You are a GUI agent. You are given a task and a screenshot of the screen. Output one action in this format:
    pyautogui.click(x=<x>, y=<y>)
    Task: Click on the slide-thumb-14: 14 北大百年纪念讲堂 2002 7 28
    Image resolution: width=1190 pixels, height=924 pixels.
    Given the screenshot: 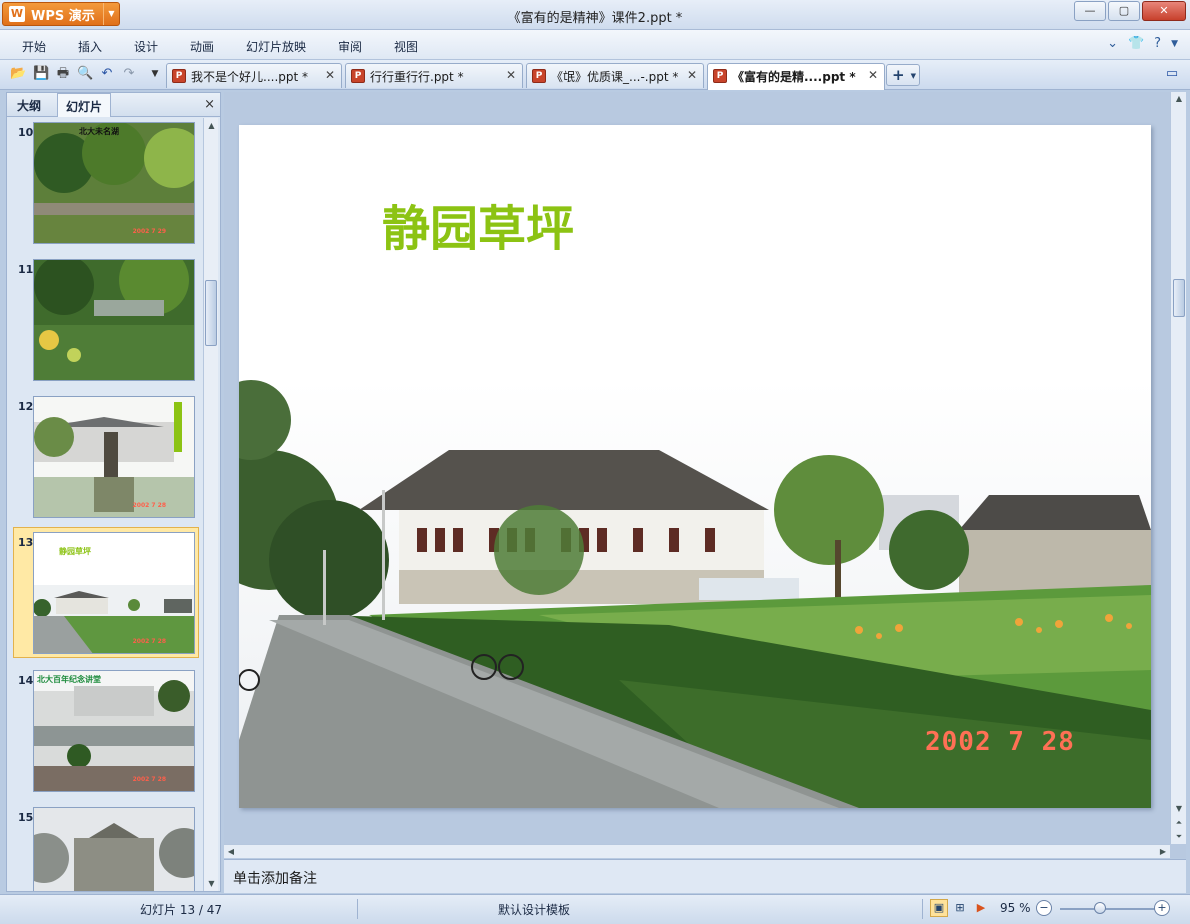 What is the action you would take?
    pyautogui.click(x=105, y=730)
    